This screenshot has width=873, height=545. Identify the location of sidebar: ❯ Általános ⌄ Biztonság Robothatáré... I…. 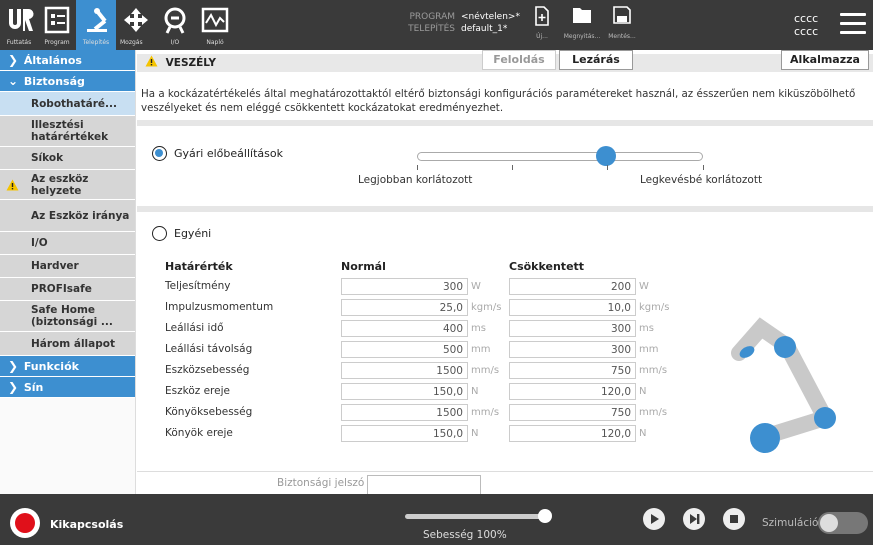
(68, 272).